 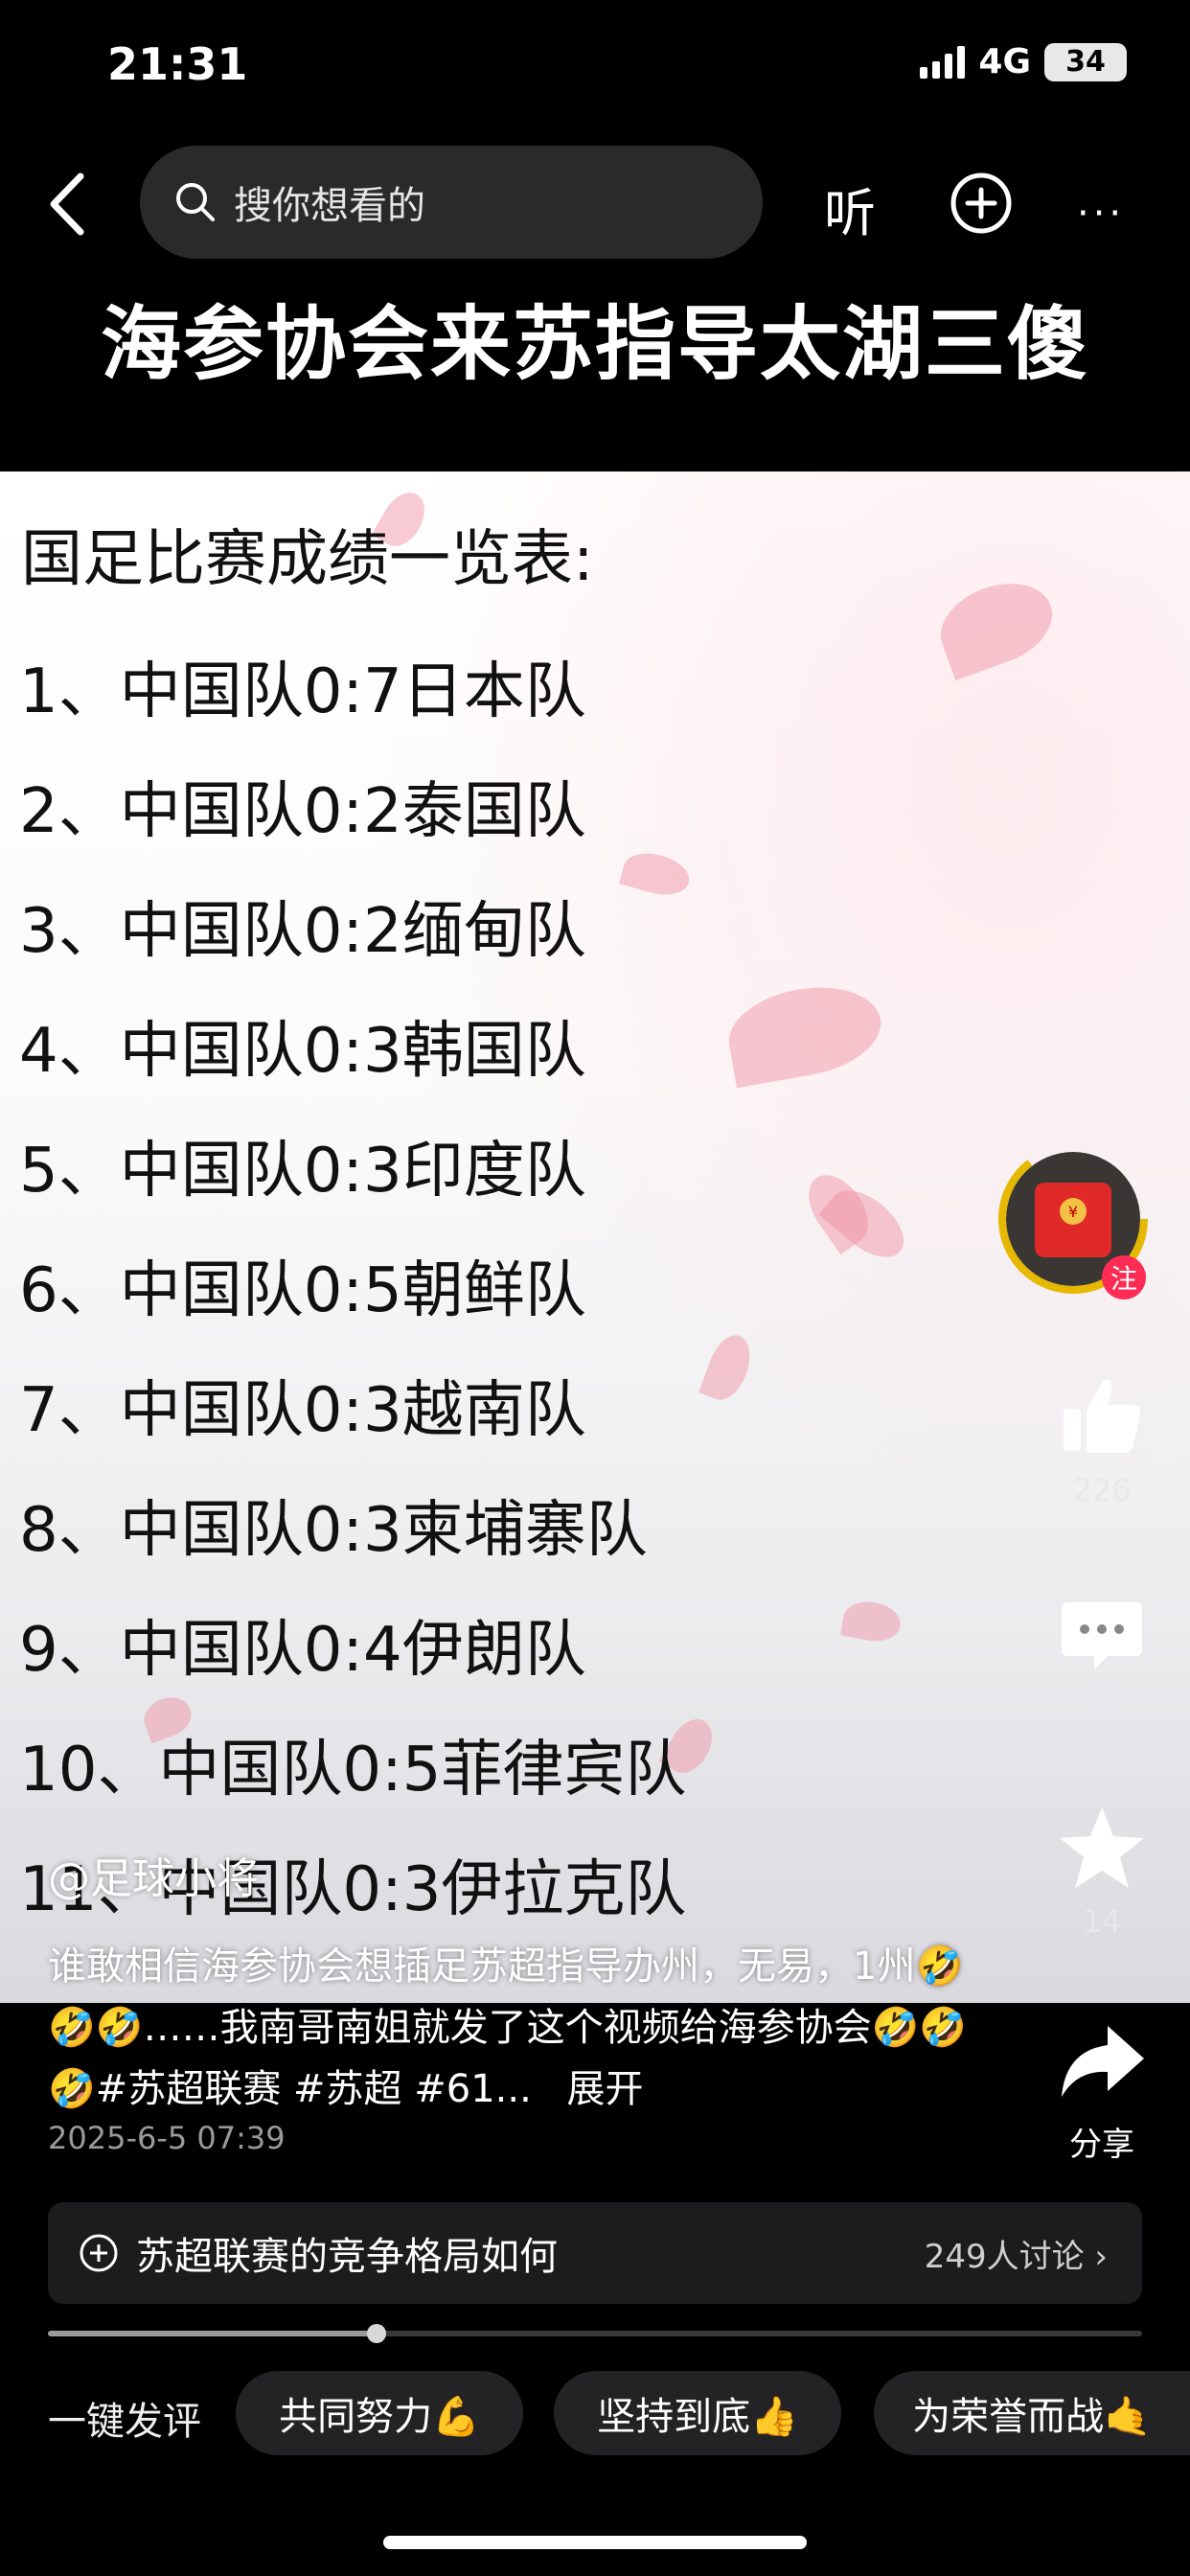 What do you see at coordinates (167, 2138) in the screenshot?
I see `post-date: 2025-6-5 07:39` at bounding box center [167, 2138].